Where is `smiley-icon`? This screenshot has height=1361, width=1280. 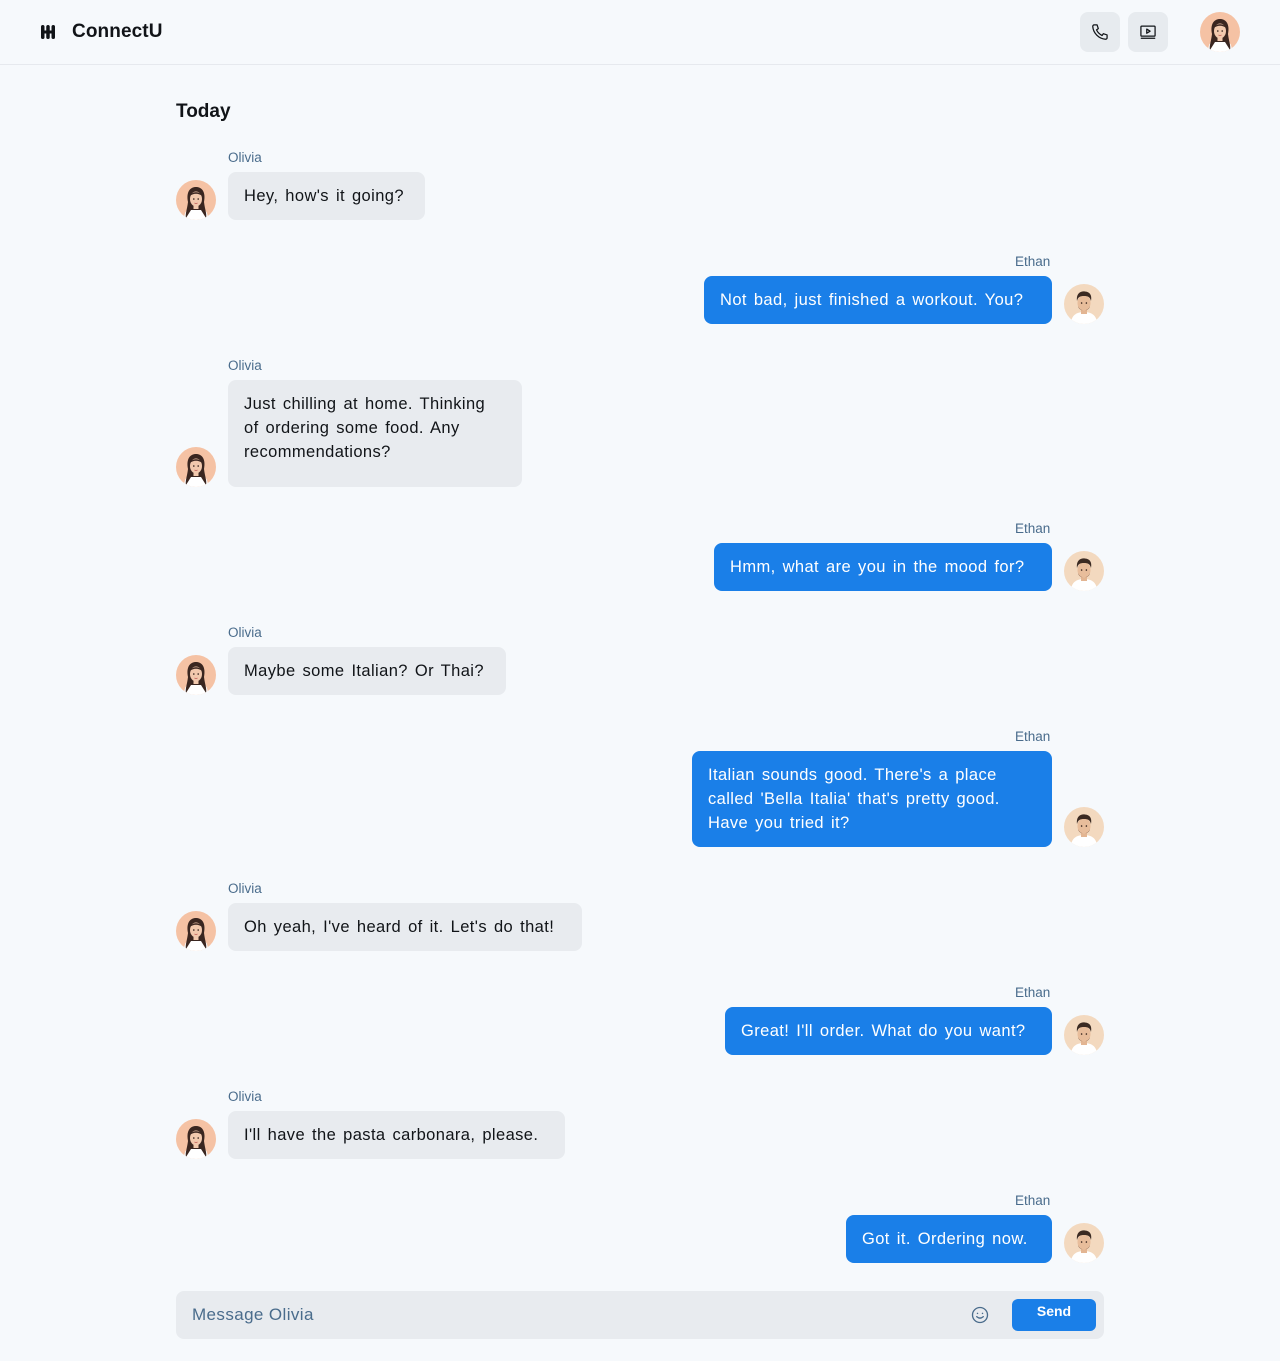
smiley-icon is located at coordinates (980, 1315).